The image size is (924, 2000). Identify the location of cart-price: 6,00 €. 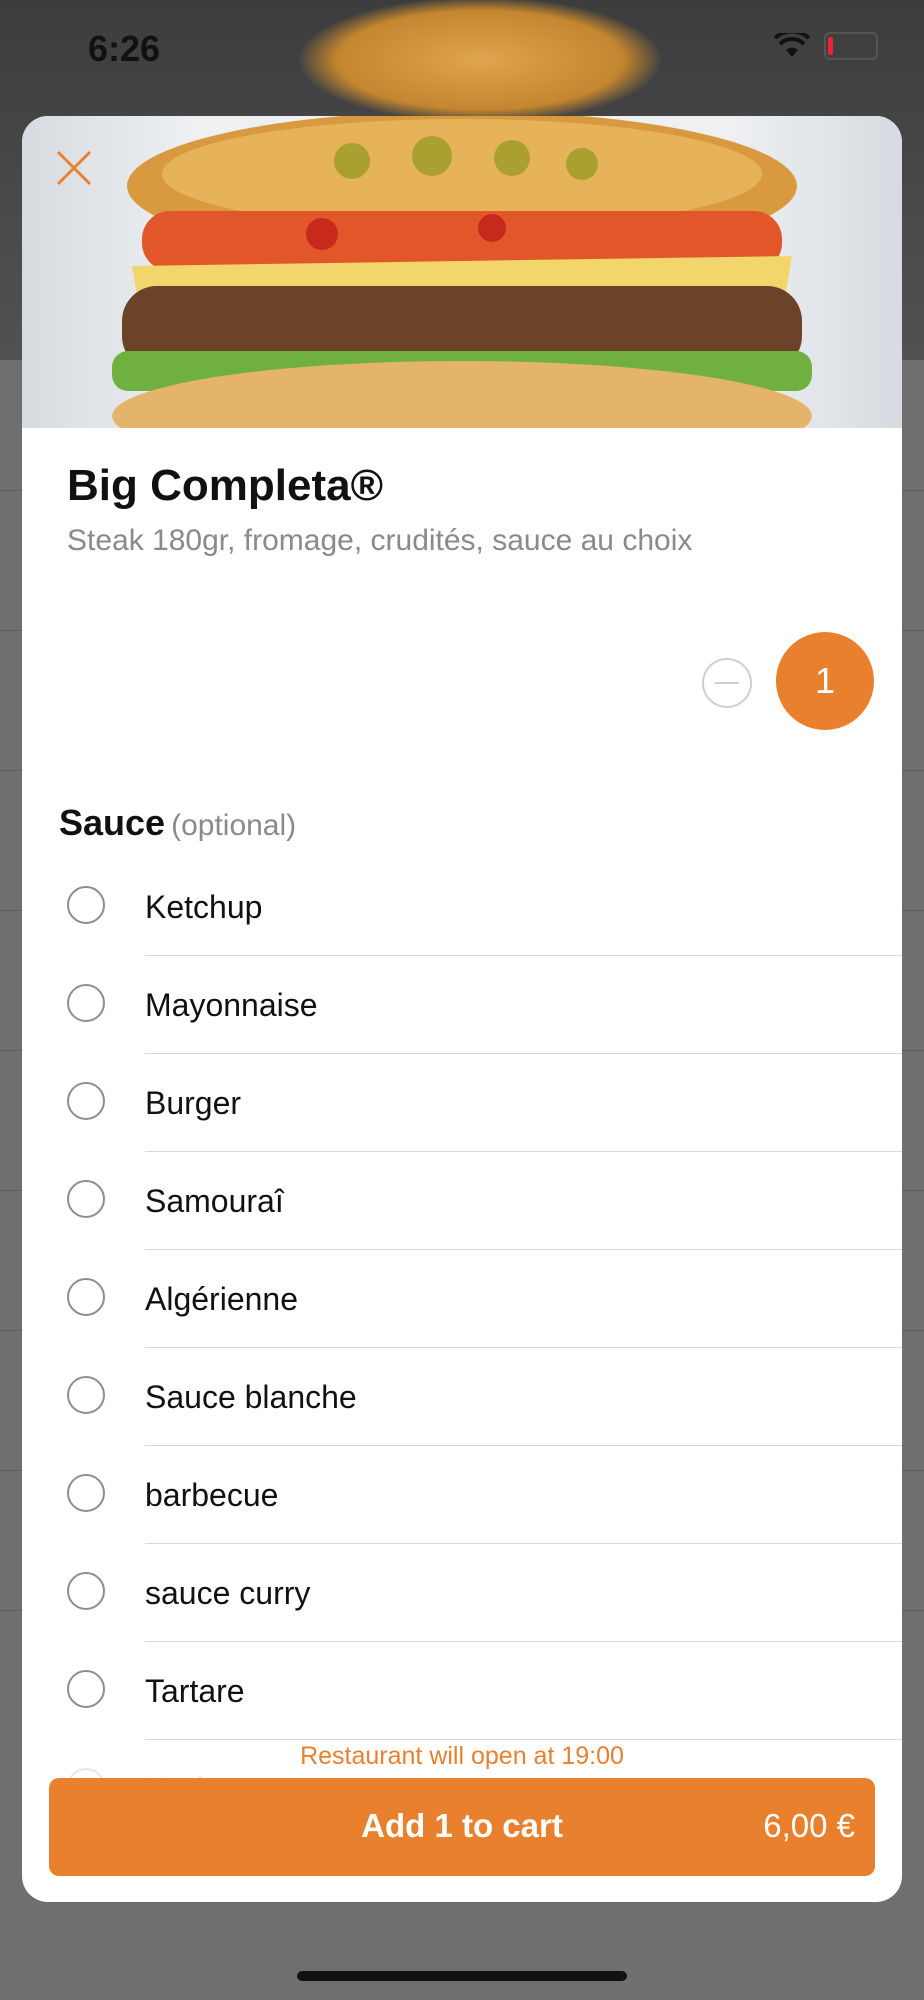
(809, 1825).